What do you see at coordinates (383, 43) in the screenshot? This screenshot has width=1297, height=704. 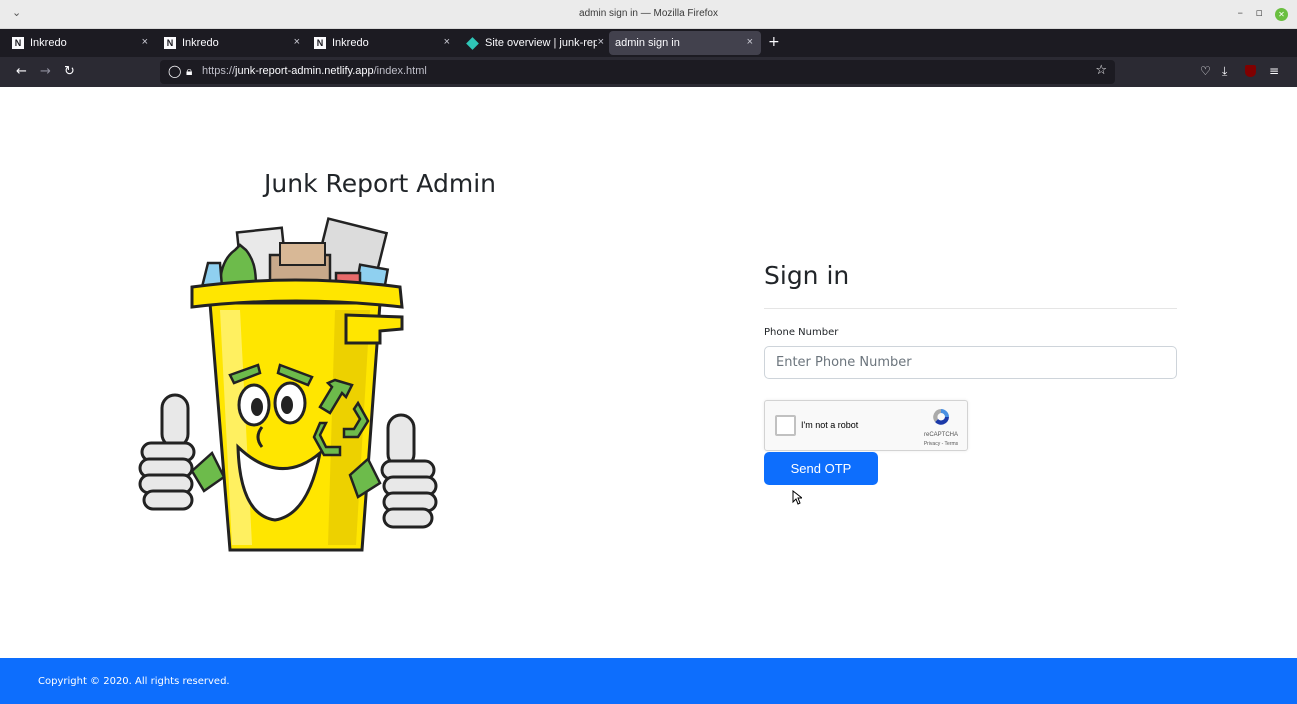 I see `tab-inkredo-3: N Inkredo ×` at bounding box center [383, 43].